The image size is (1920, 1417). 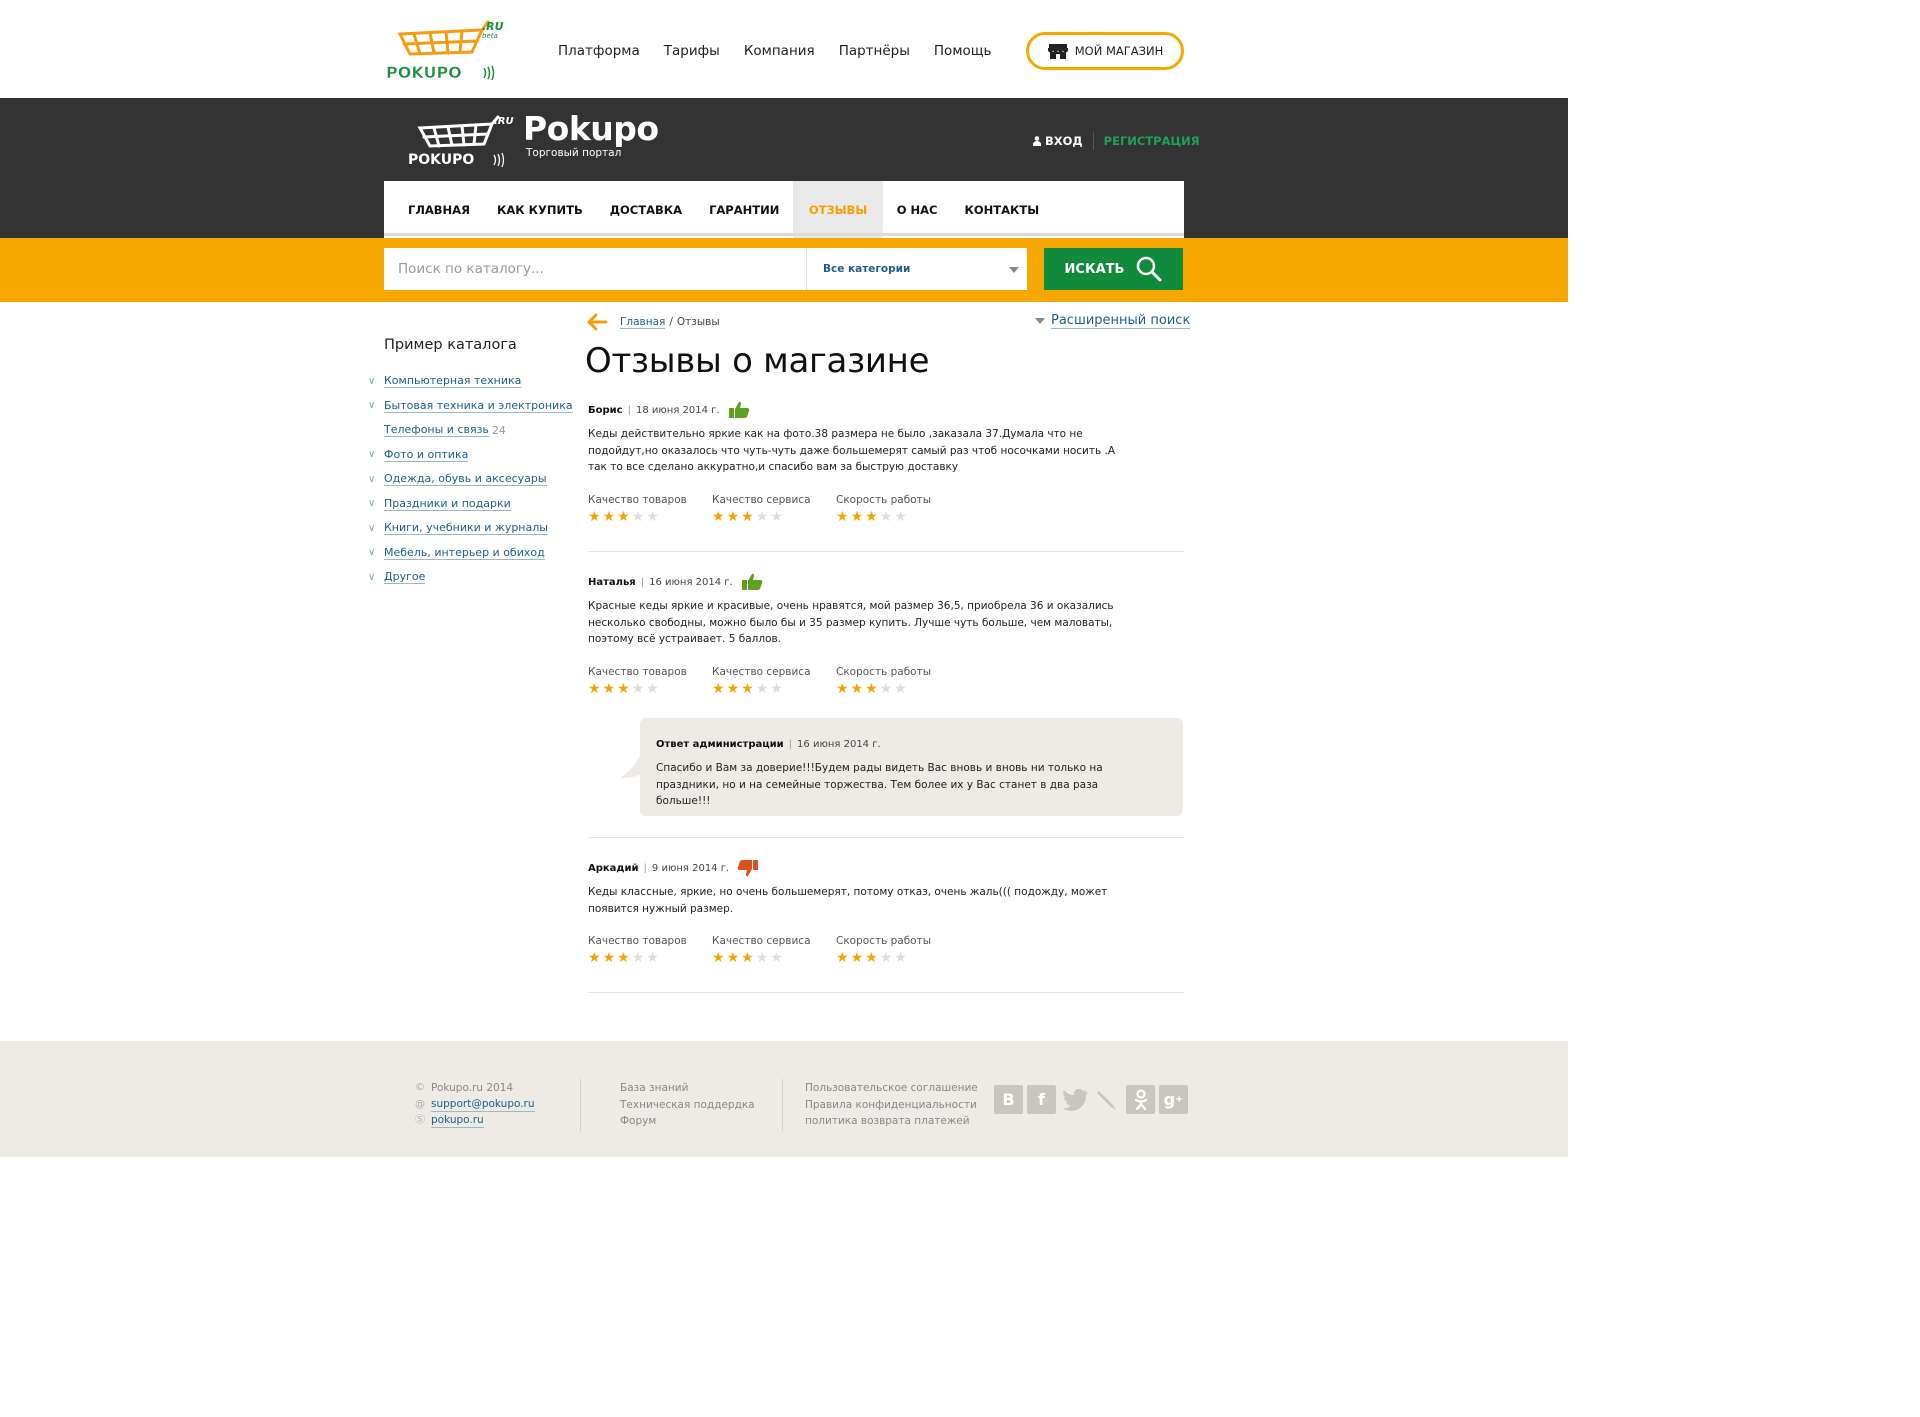 I want to click on rating-goods-quality: Качество товаров ★ ★ ★ ★ ★, so click(x=650, y=681).